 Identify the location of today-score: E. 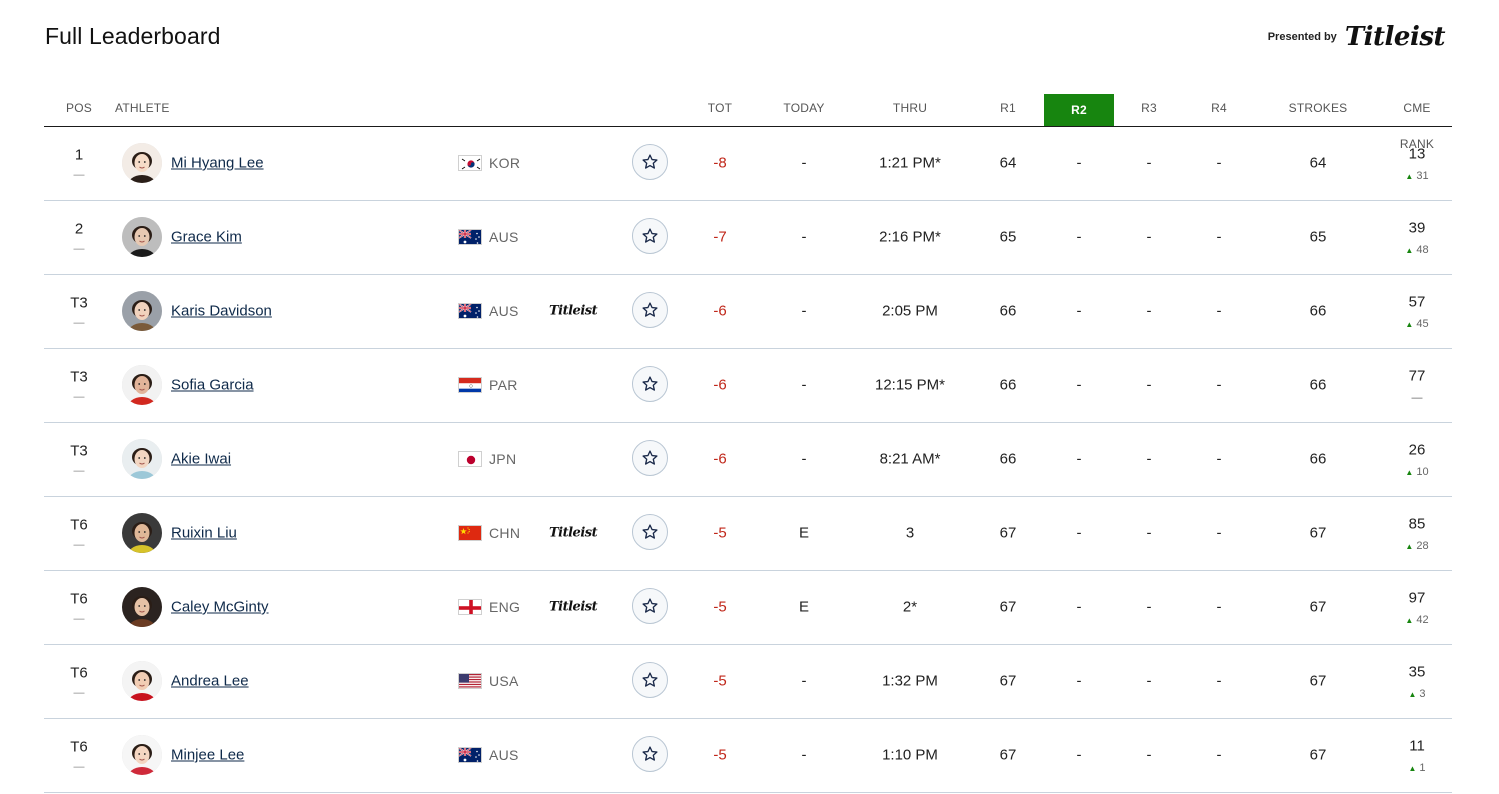
(804, 533).